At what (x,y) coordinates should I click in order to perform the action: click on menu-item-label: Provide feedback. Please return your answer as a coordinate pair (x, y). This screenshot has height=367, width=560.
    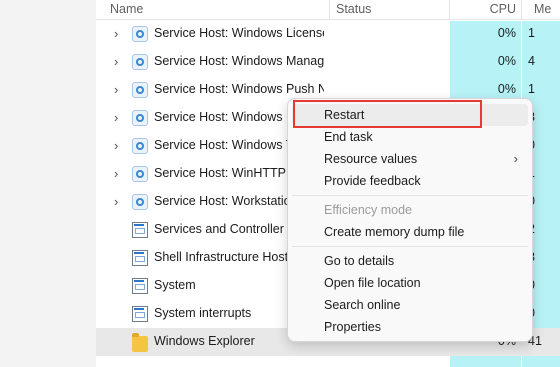
    Looking at the image, I should click on (372, 181).